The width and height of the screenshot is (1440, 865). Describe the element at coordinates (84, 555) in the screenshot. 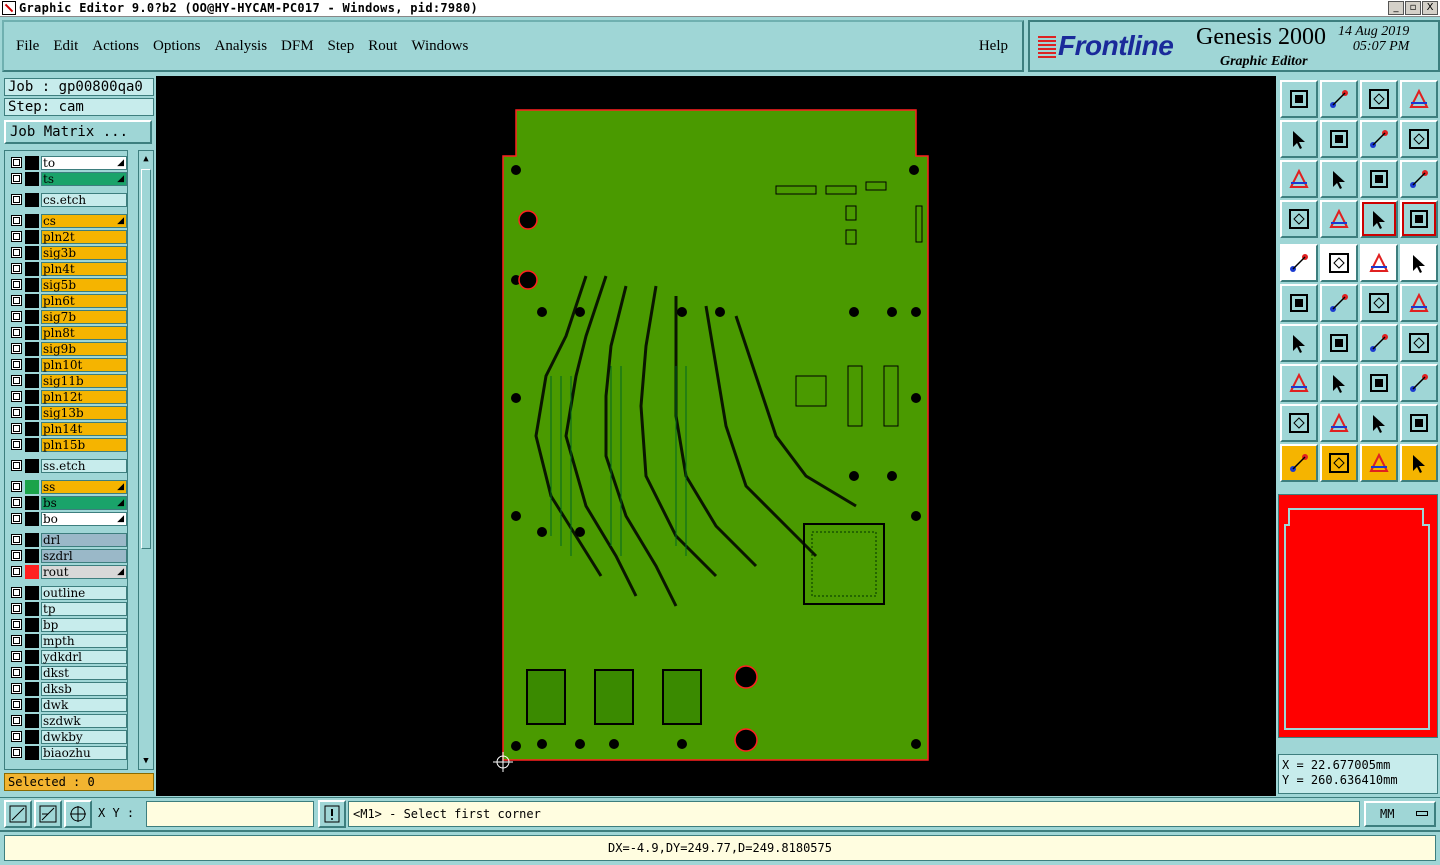

I see `layer-name: szdrl` at that location.